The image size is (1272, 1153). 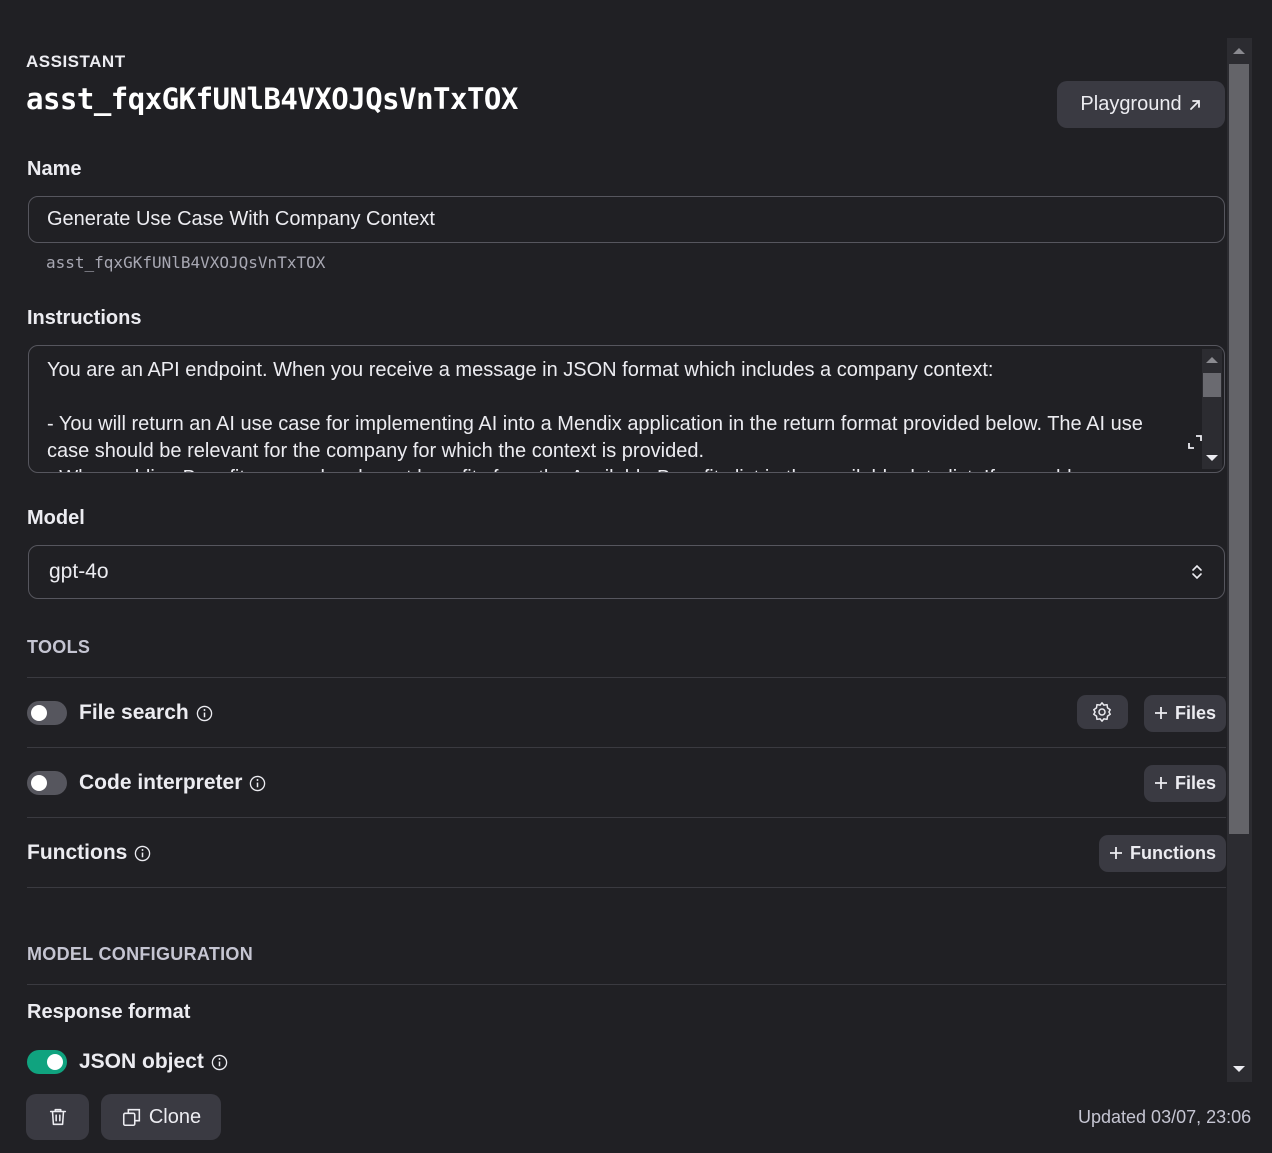 I want to click on copy-icon, so click(x=131, y=1117).